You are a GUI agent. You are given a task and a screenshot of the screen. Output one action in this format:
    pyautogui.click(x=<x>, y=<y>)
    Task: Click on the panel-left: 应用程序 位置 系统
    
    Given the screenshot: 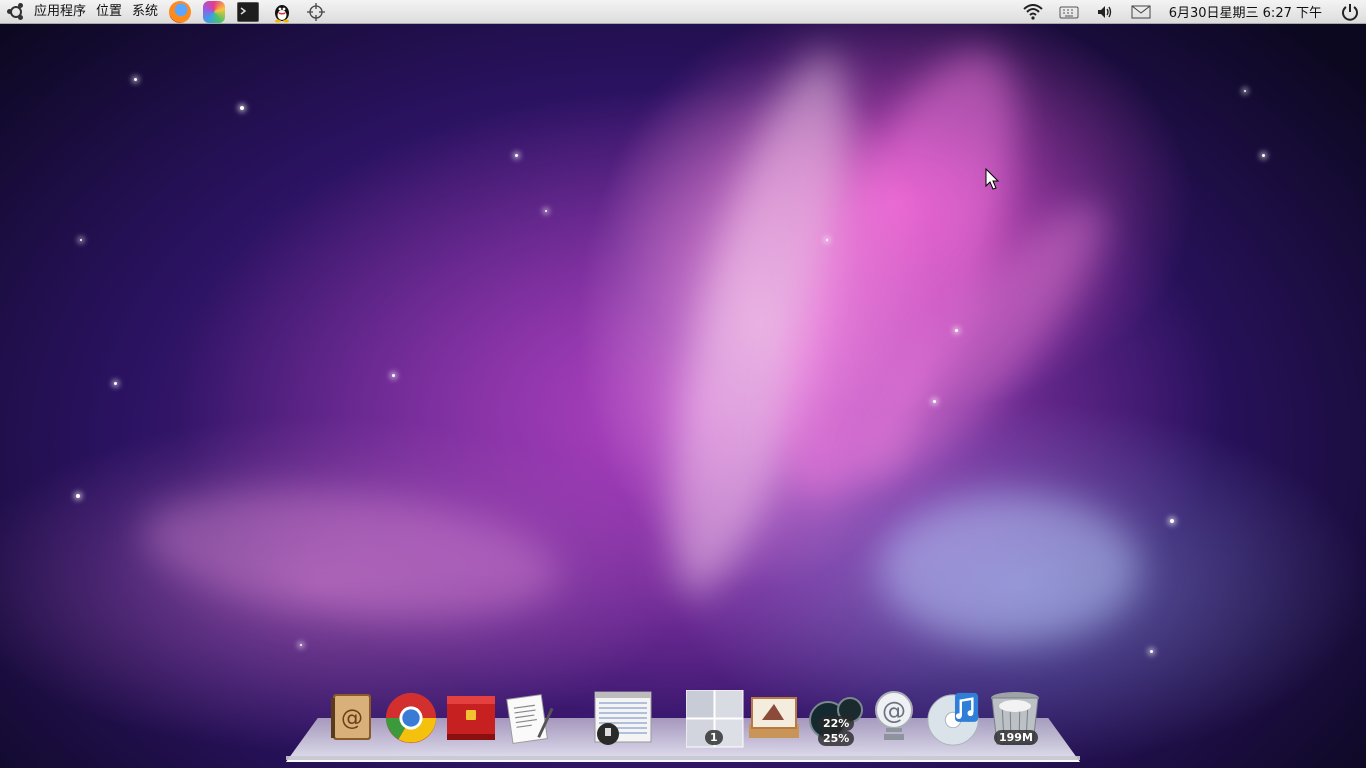 What is the action you would take?
    pyautogui.click(x=166, y=11)
    